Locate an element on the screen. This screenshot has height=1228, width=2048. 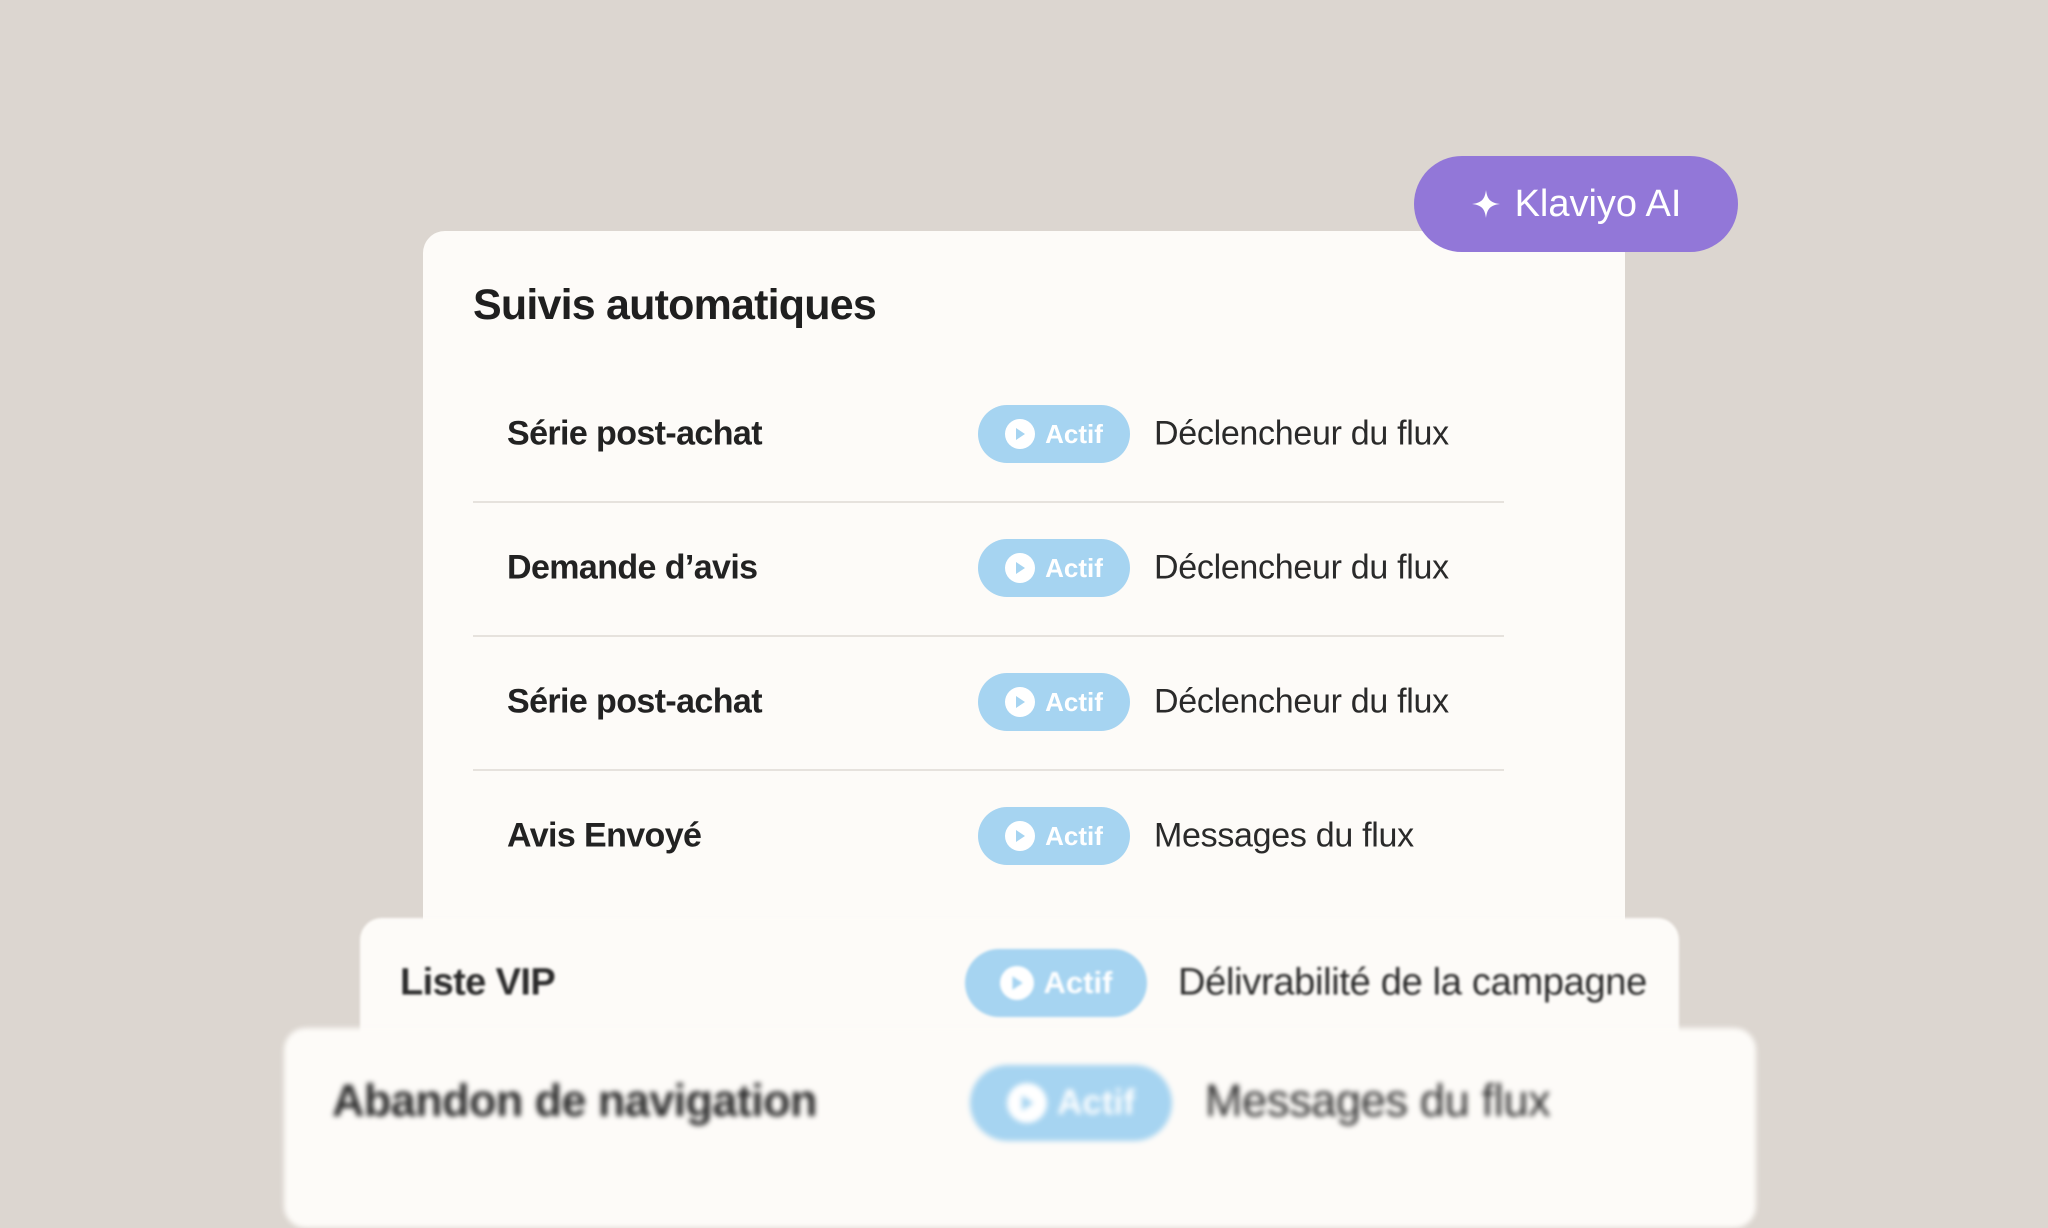
flow-name: Abandon de navigation is located at coordinates (575, 1100).